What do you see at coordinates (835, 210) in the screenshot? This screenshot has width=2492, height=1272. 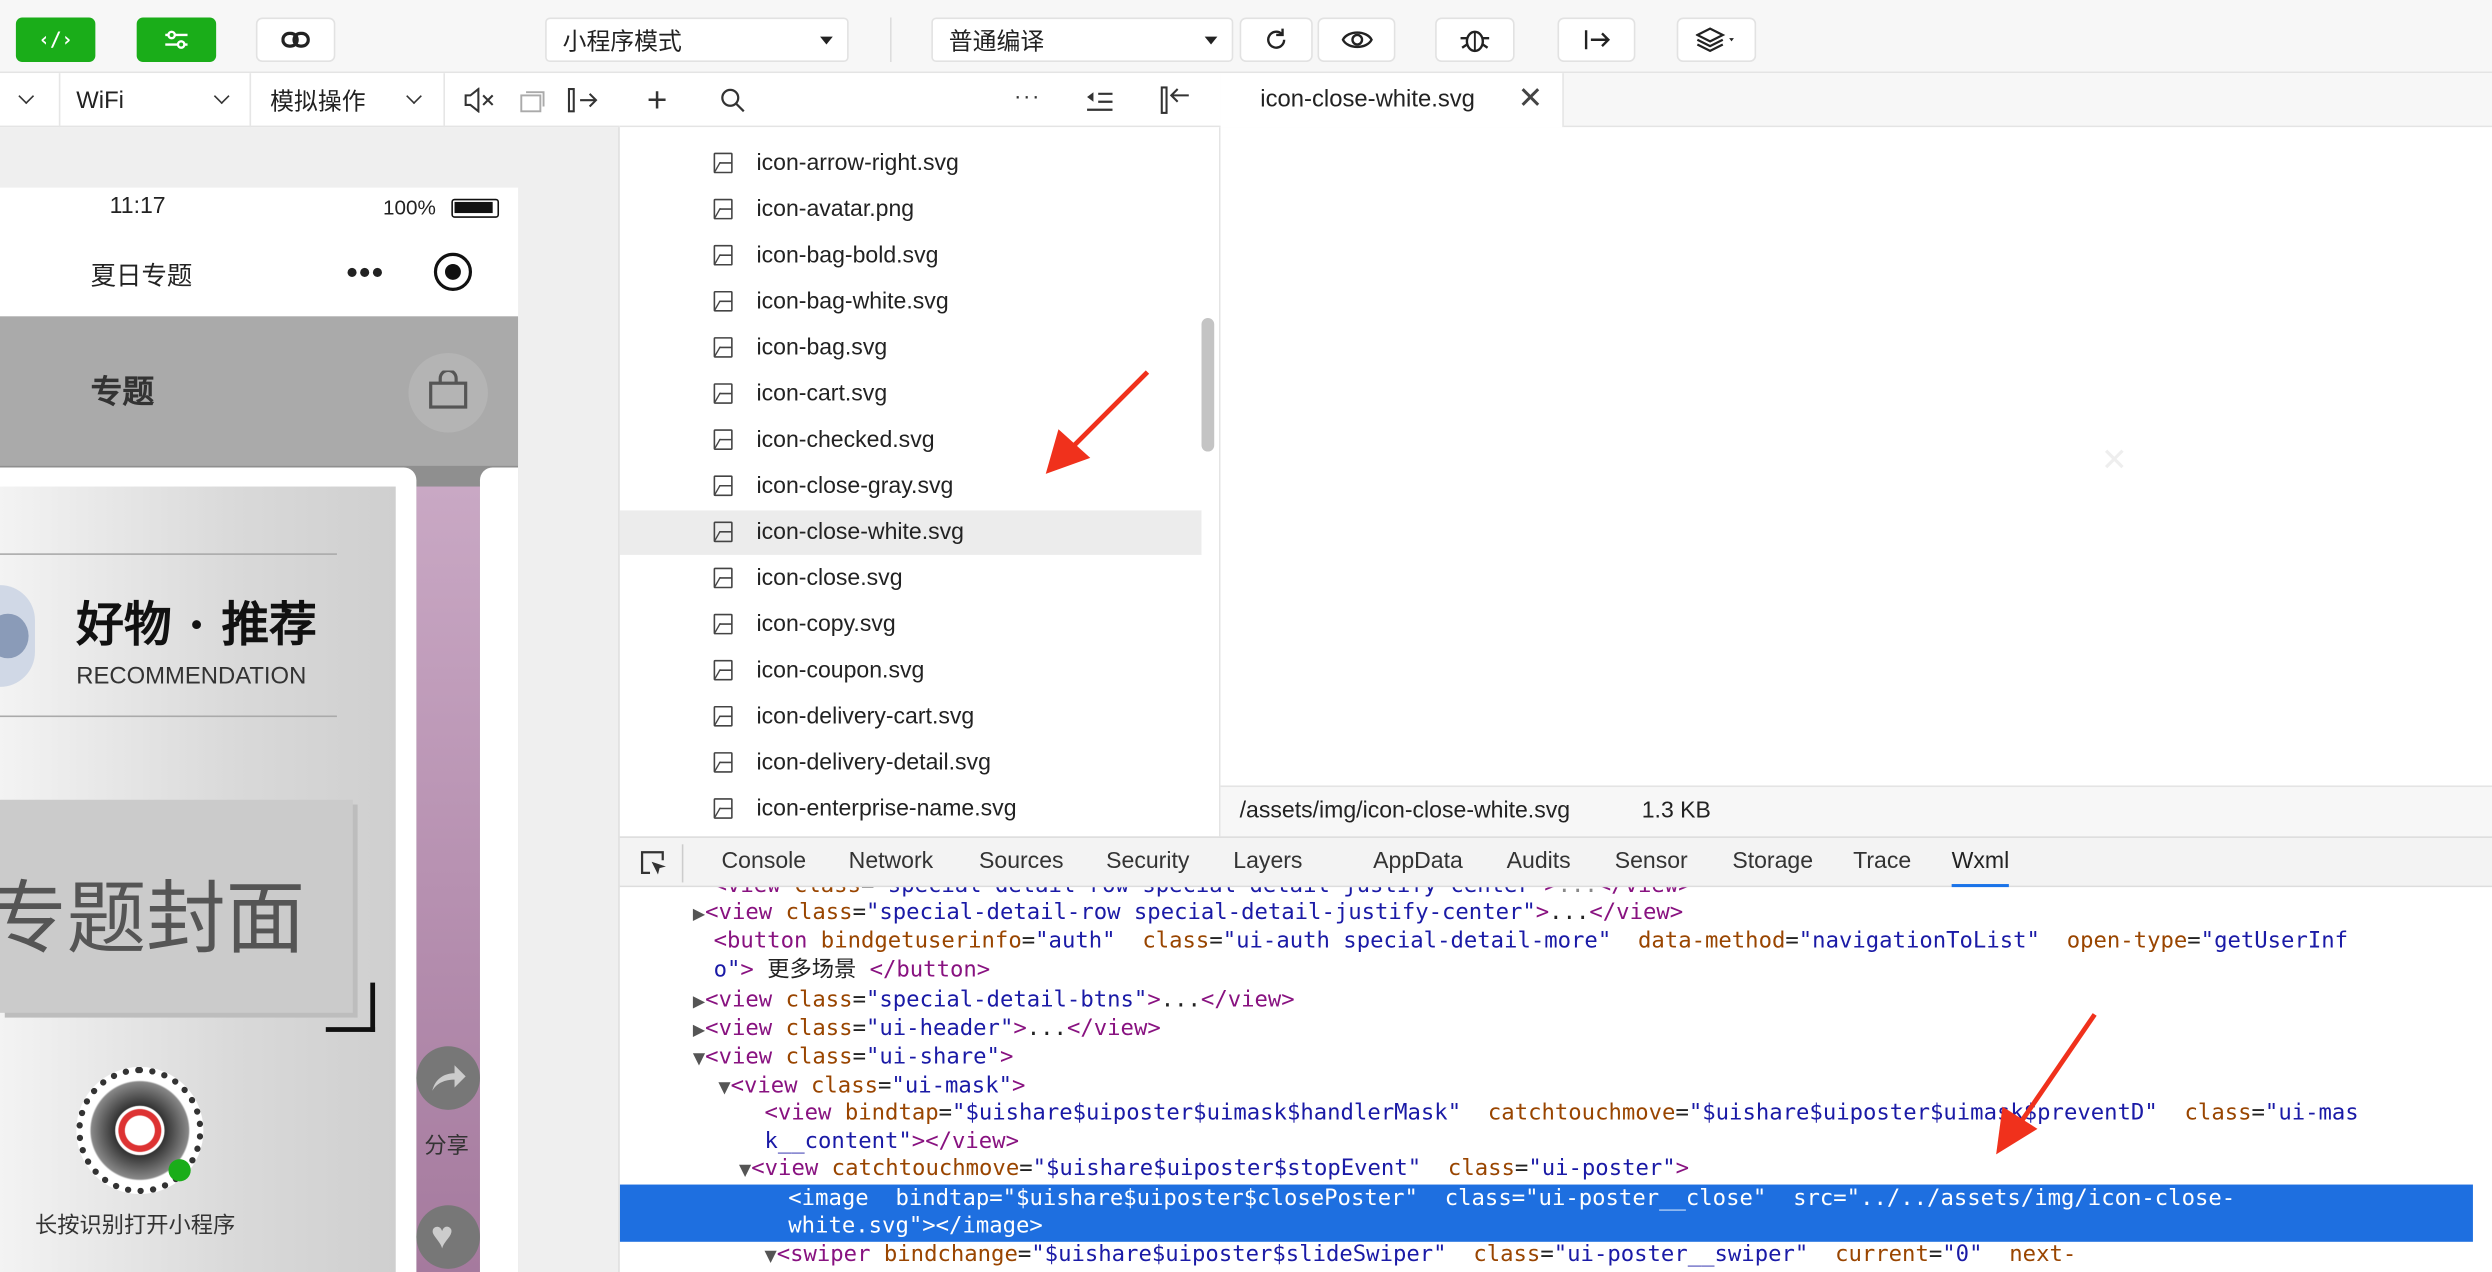 I see `file-name: icon-avatar.png` at bounding box center [835, 210].